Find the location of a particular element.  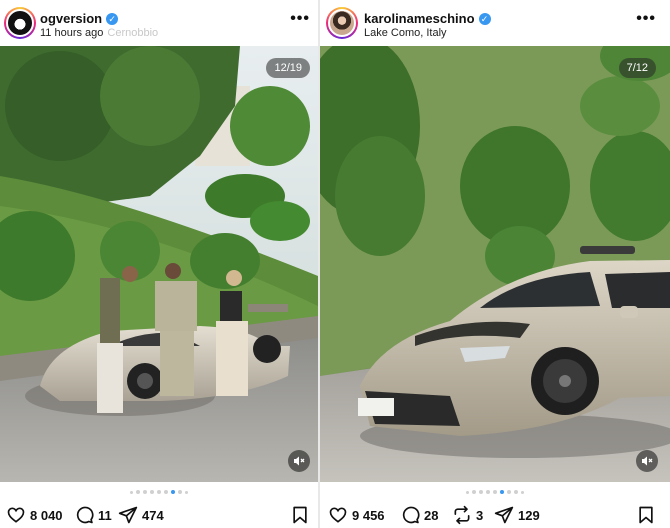

share-button: 474 is located at coordinates (141, 515).